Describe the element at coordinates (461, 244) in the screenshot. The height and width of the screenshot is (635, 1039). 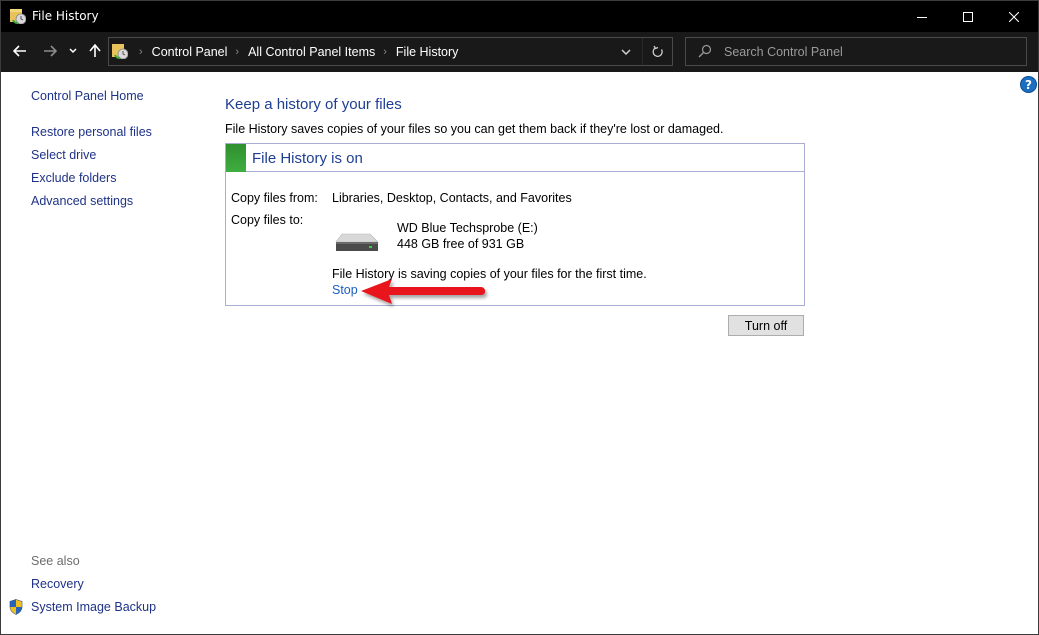
I see `drive-free-space: 448 GB free of 931 GB` at that location.